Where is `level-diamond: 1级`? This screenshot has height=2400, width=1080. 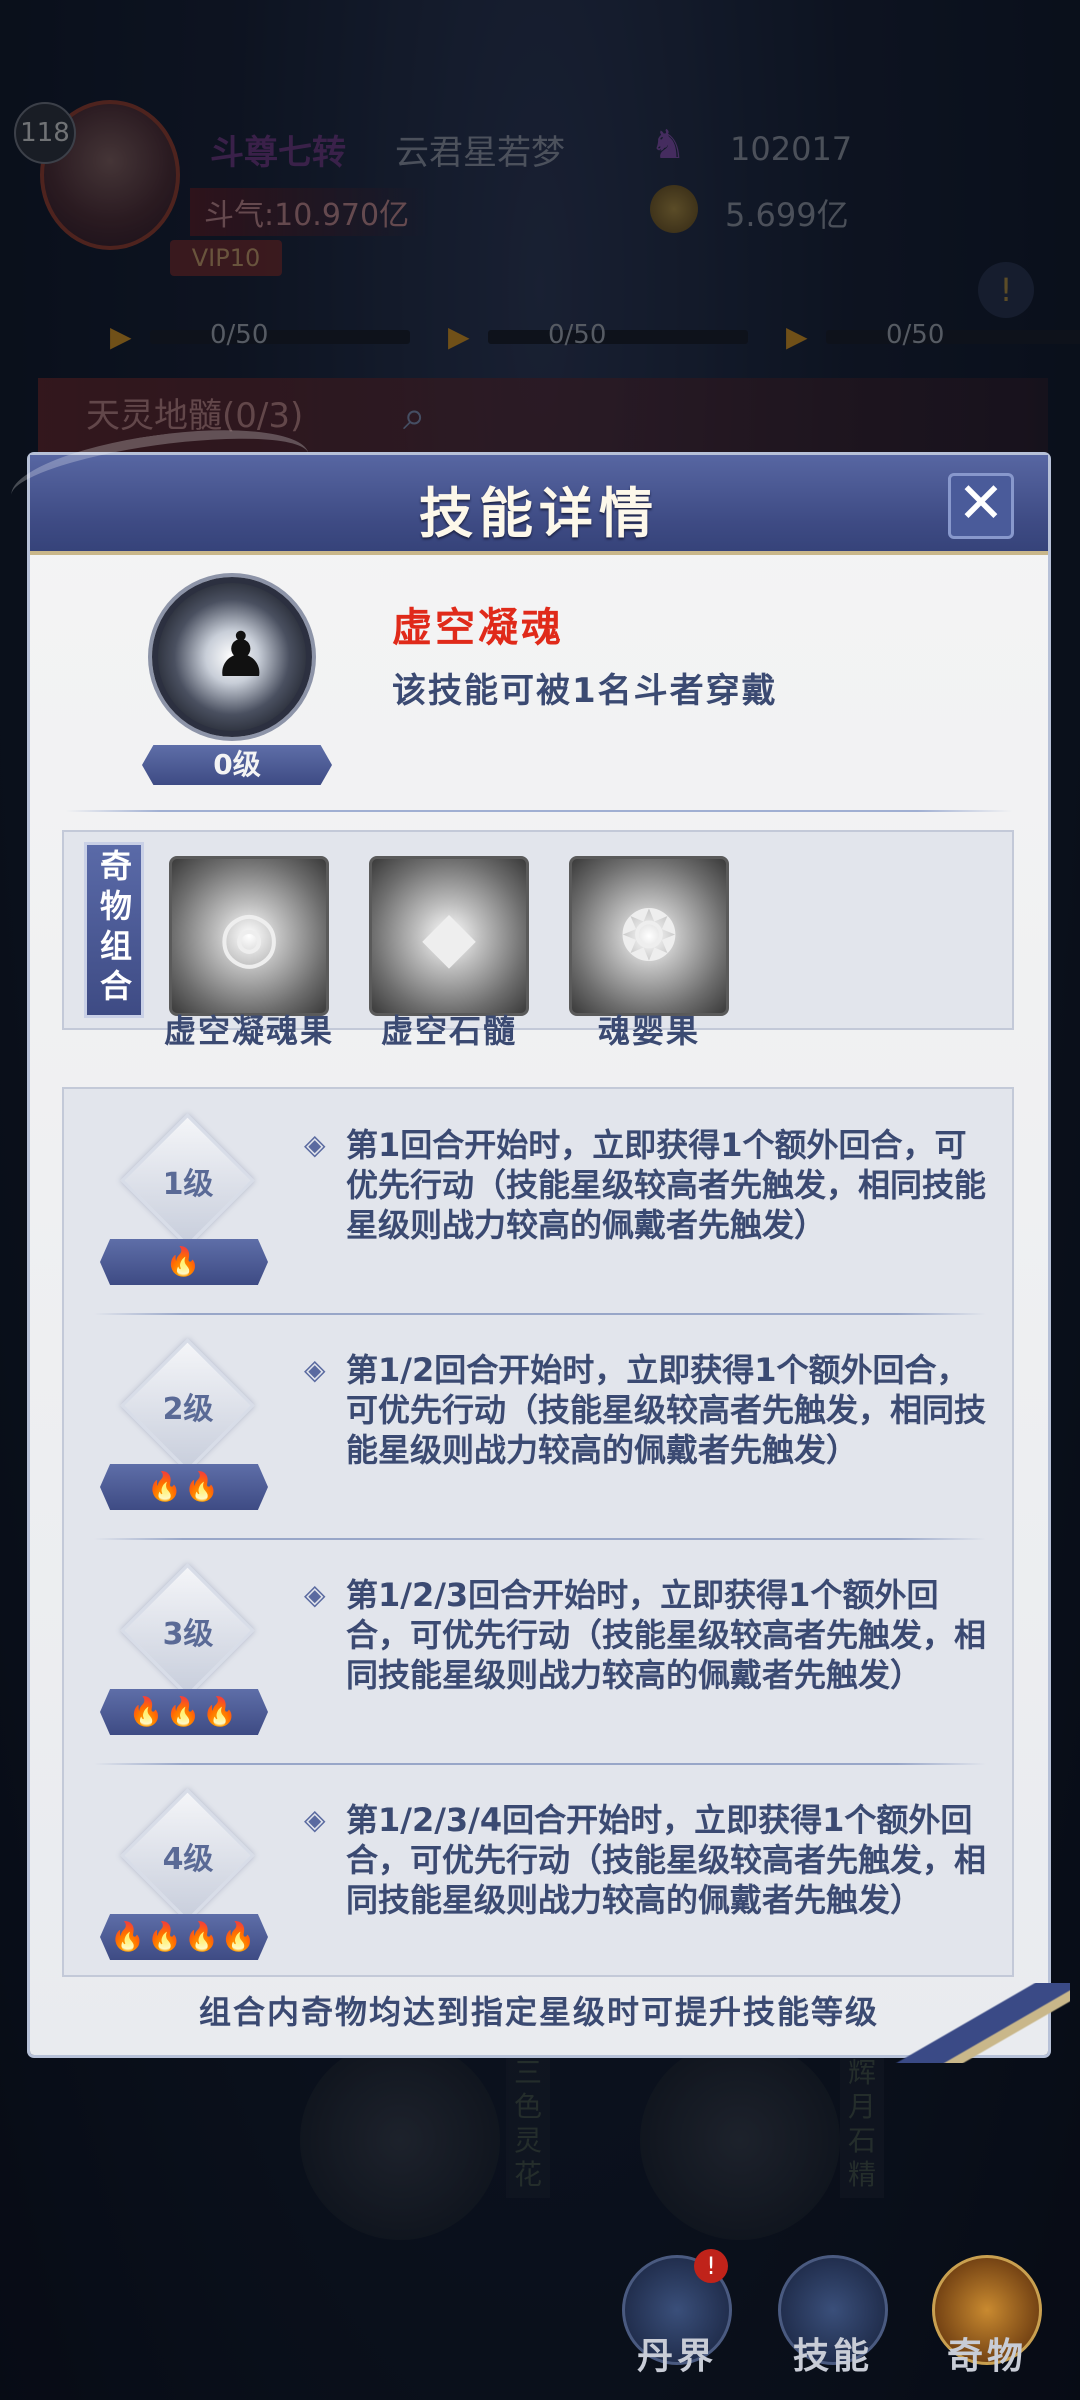 level-diamond: 1级 is located at coordinates (187, 1181).